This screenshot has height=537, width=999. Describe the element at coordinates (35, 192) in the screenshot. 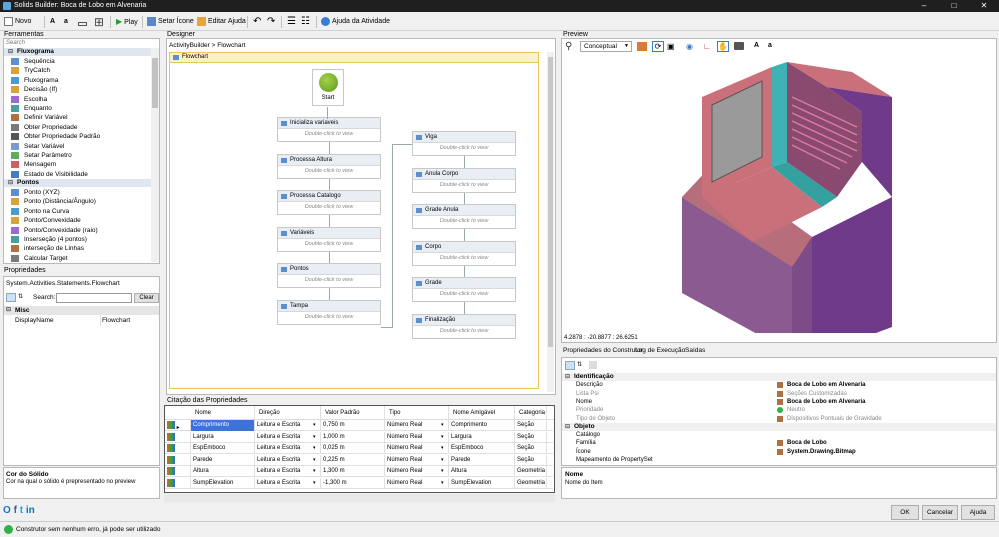

I see `toolbox-item: Ponto (XYZ)` at that location.